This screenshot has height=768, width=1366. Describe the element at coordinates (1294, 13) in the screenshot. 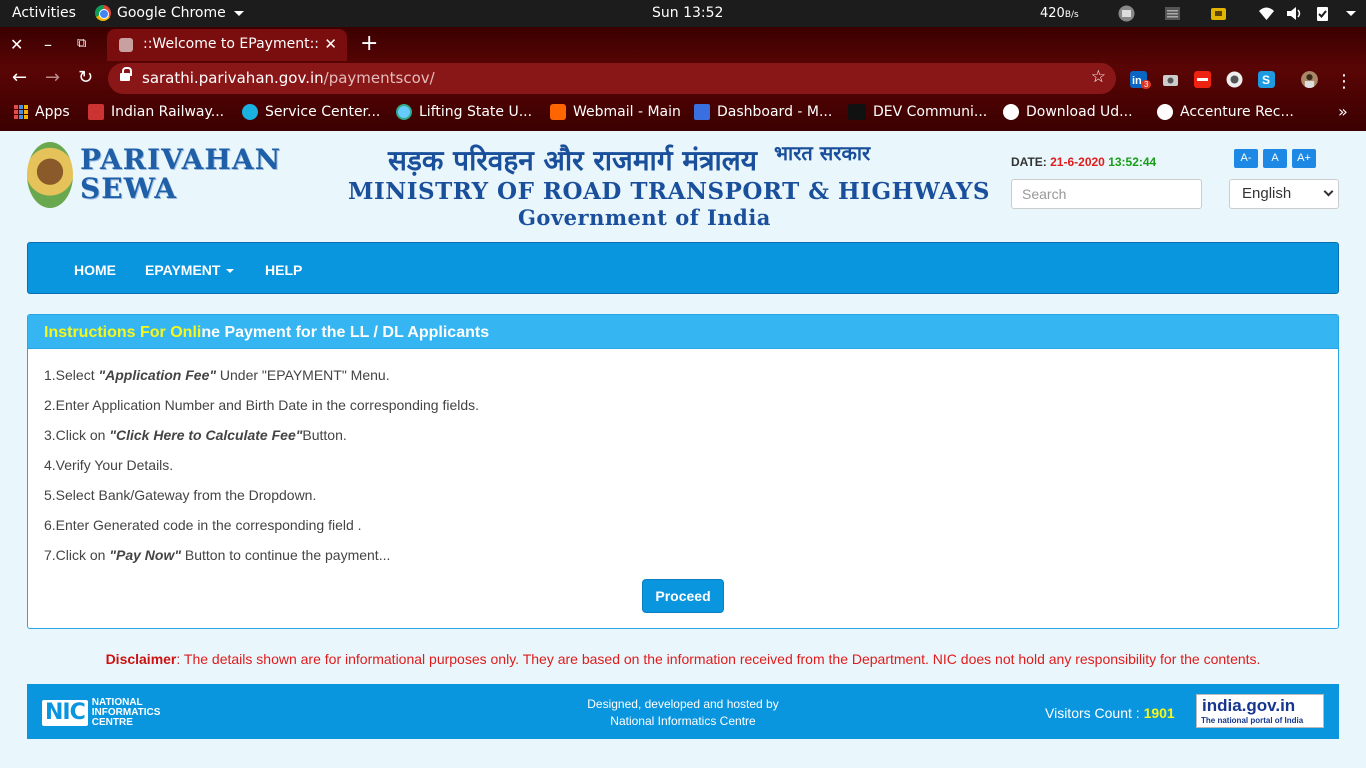

I see `volume-icon` at that location.